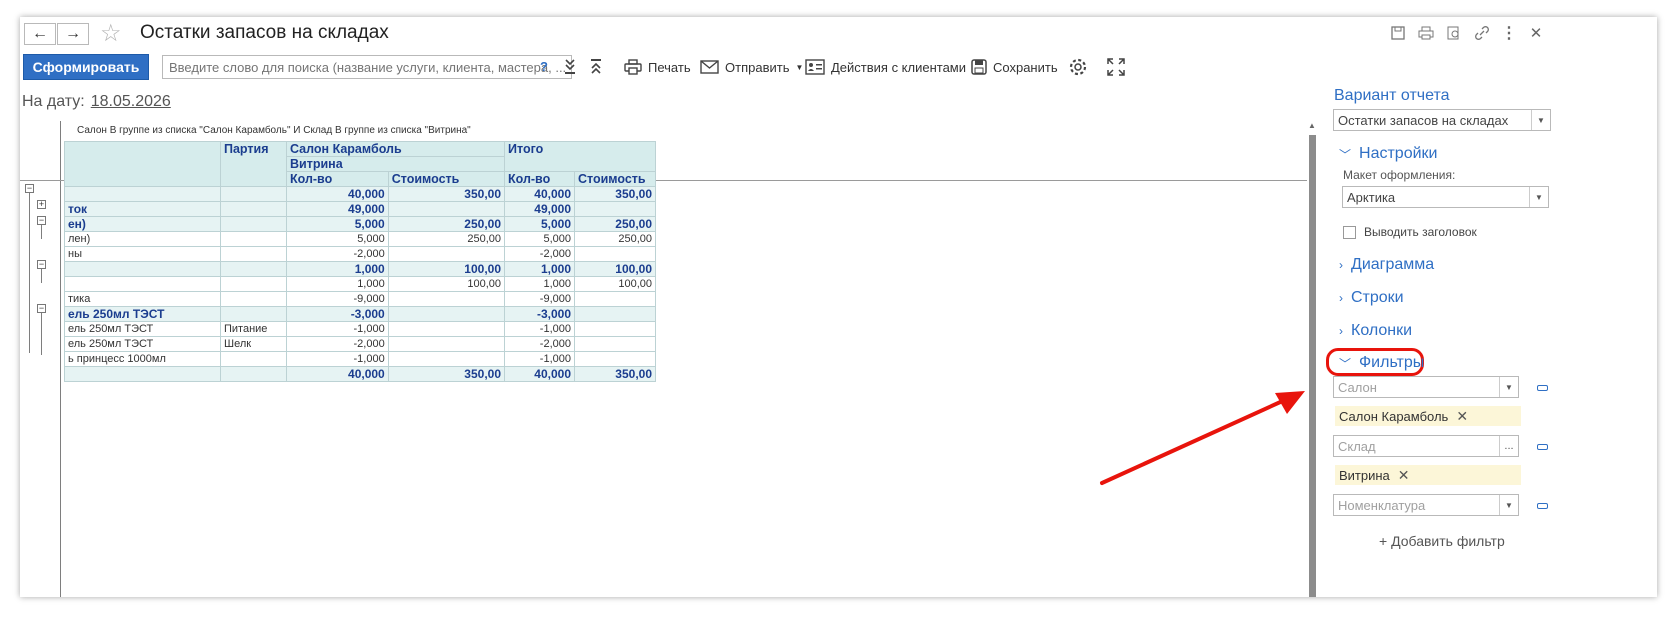 The width and height of the screenshot is (1676, 617). I want to click on fullscreen-button, so click(1116, 67).